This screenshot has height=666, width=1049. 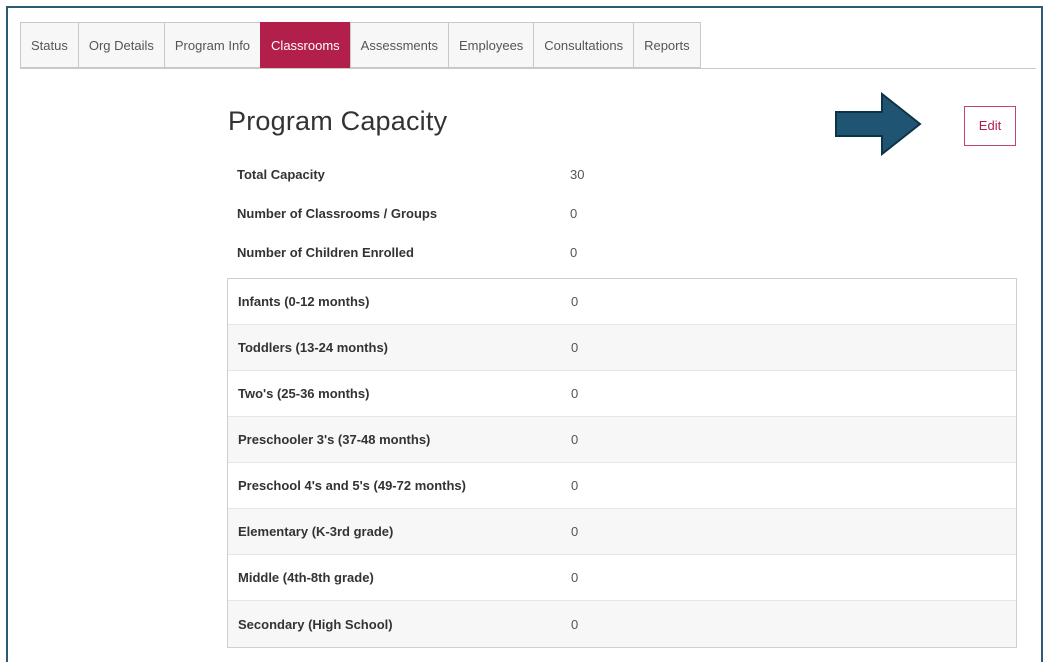 I want to click on table-row: Elementary (K-3rd grade) 0, so click(x=622, y=532).